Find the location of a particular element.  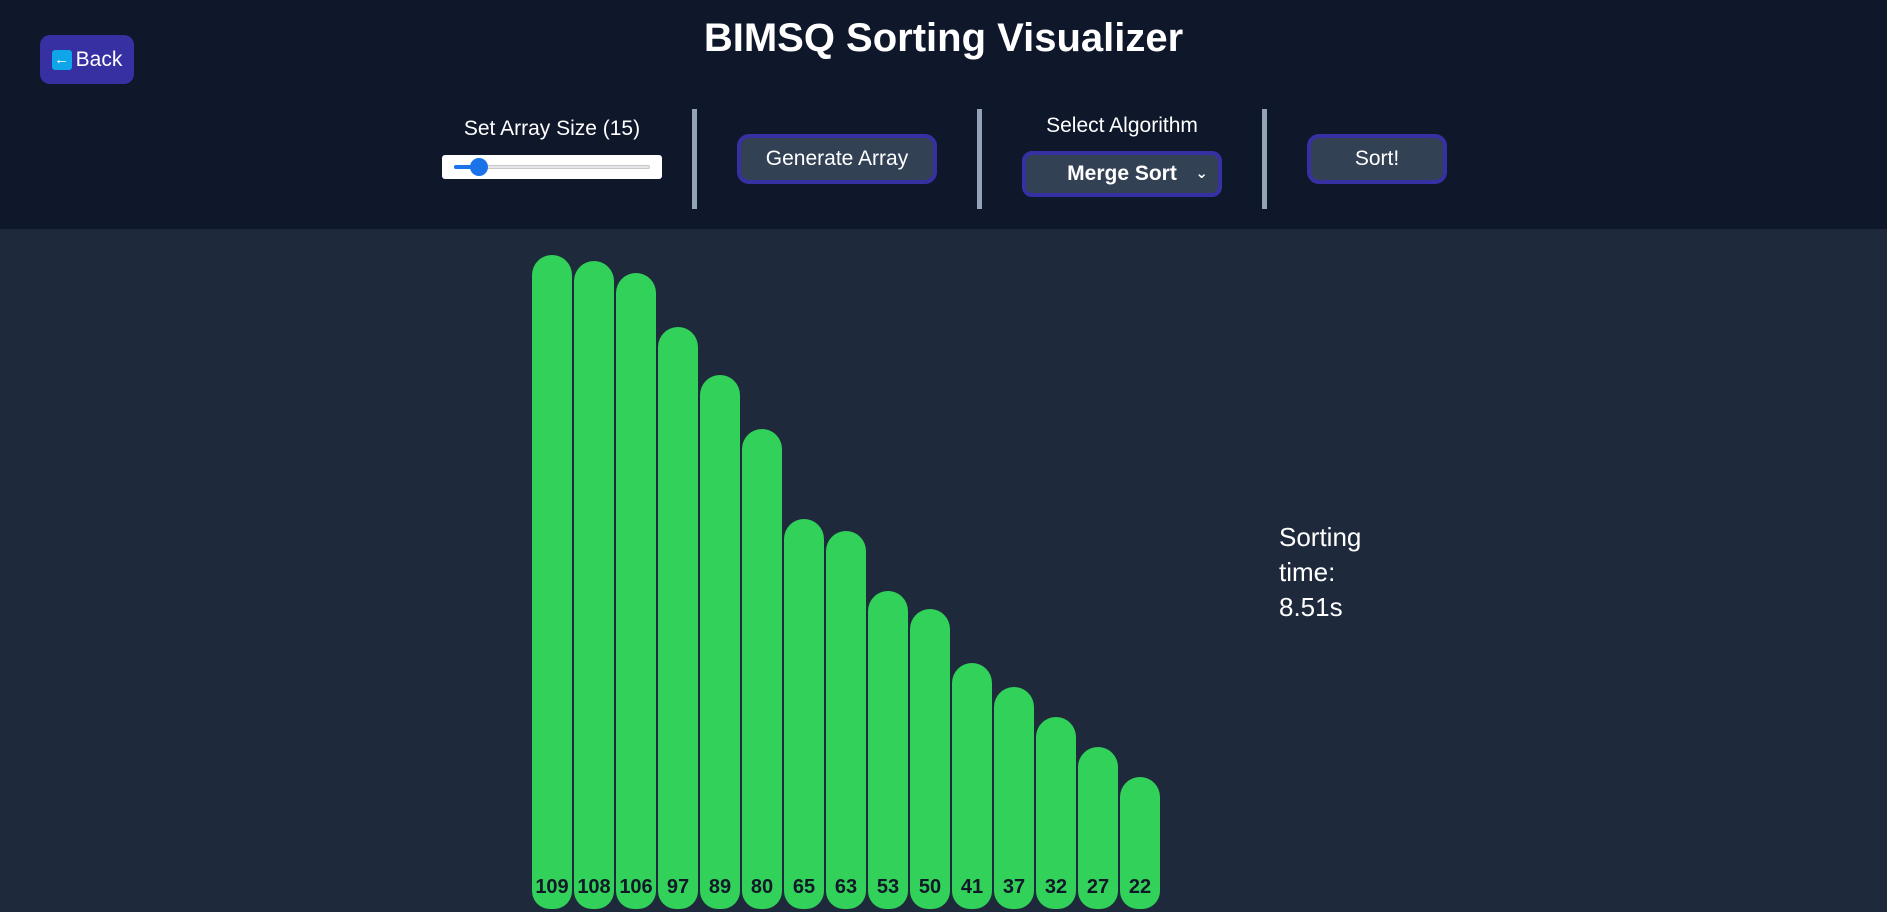

bar-value-label: 109 is located at coordinates (552, 887).